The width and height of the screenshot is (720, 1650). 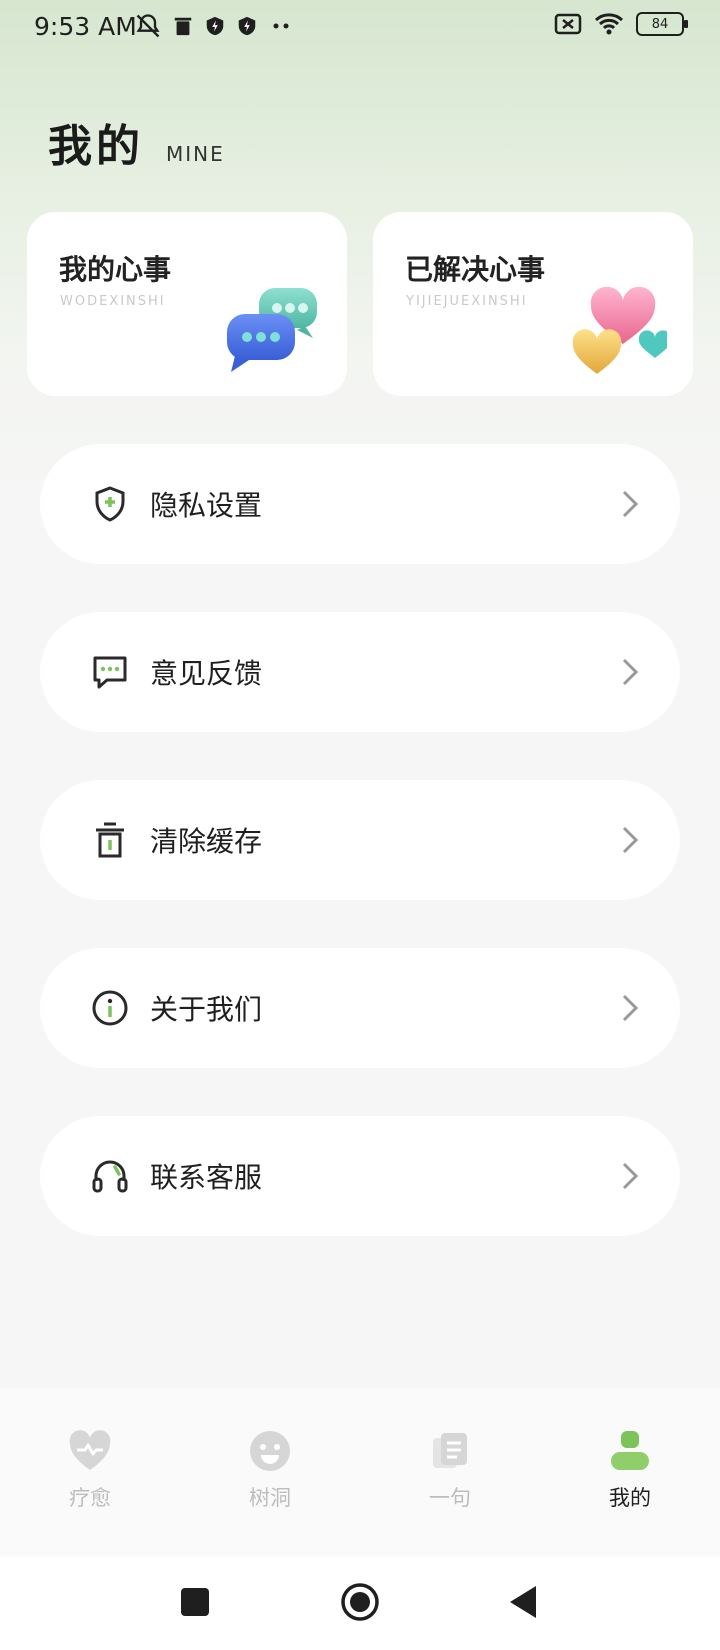 What do you see at coordinates (270, 1451) in the screenshot?
I see `smile-icon` at bounding box center [270, 1451].